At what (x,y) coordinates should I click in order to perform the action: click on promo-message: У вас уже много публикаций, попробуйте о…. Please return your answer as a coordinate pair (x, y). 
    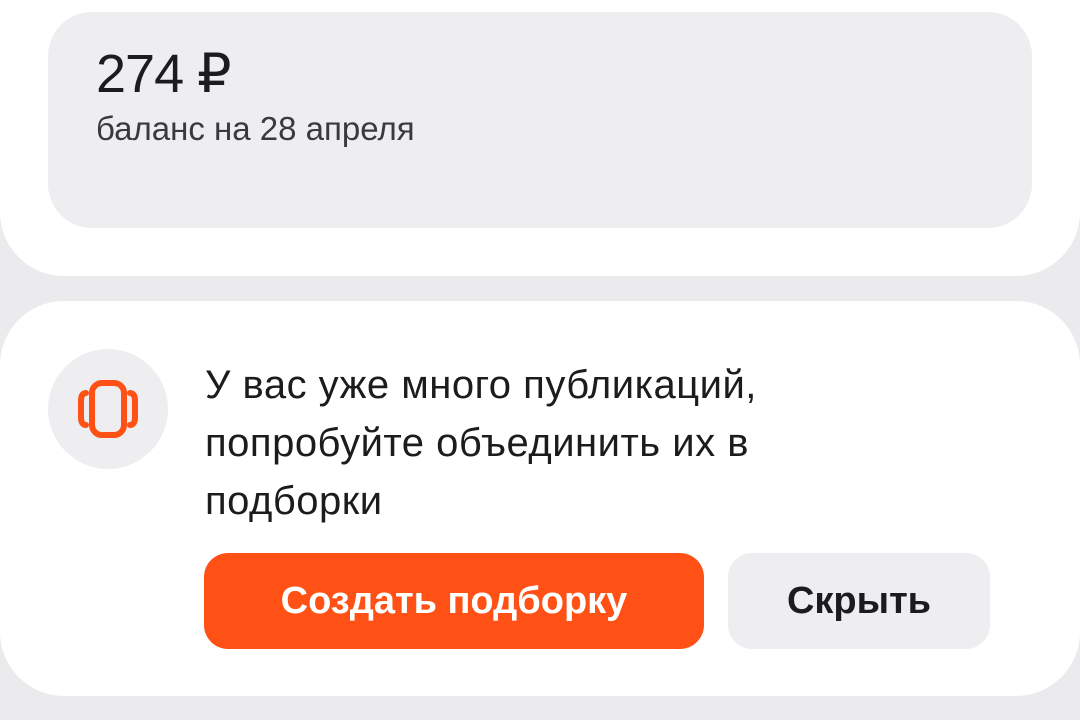
    Looking at the image, I should click on (481, 443).